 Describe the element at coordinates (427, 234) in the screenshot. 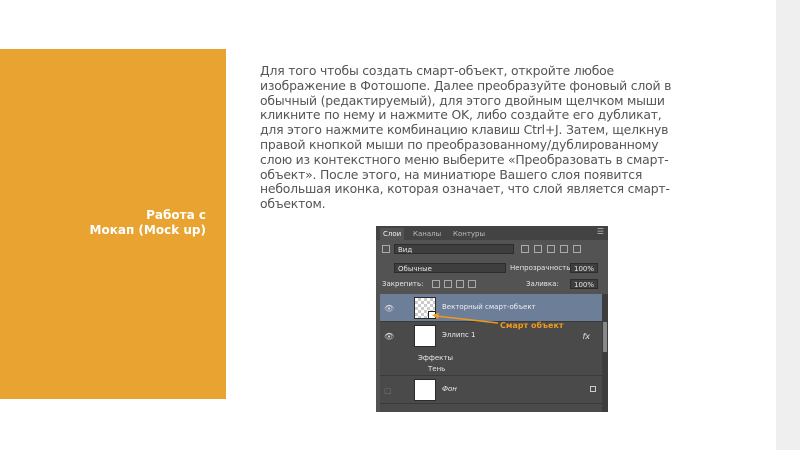

I see `tab-channels: Каналы` at that location.